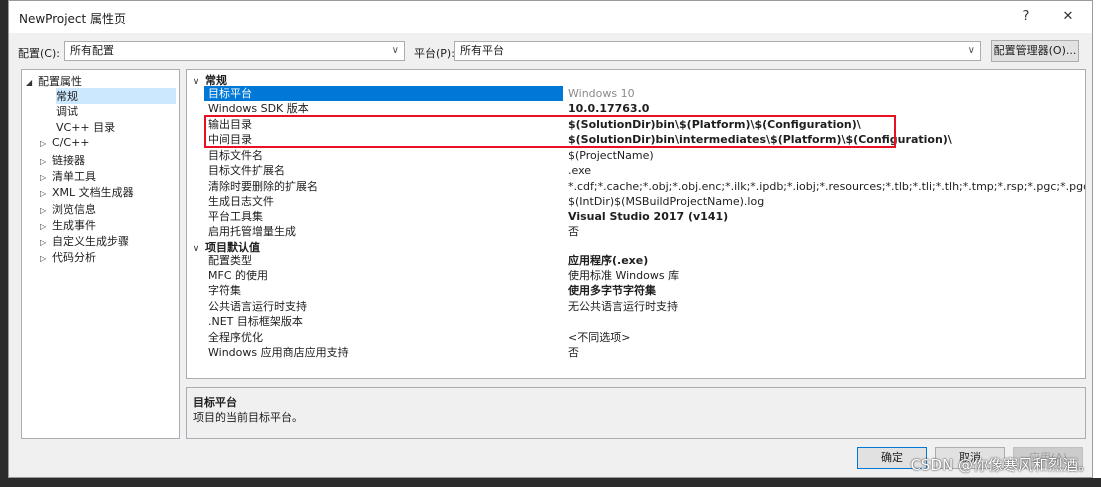 The height and width of the screenshot is (487, 1101). I want to click on config-combo: 所有配置 ∨, so click(234, 51).